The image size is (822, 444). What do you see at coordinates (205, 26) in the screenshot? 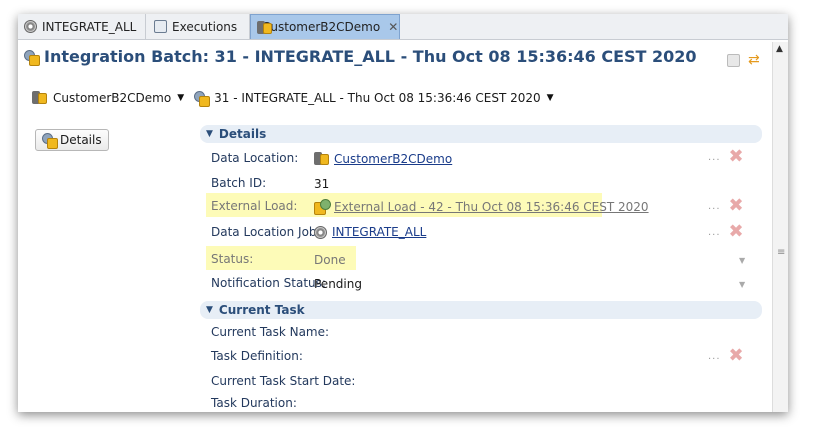
I see `tab-label: Executions` at bounding box center [205, 26].